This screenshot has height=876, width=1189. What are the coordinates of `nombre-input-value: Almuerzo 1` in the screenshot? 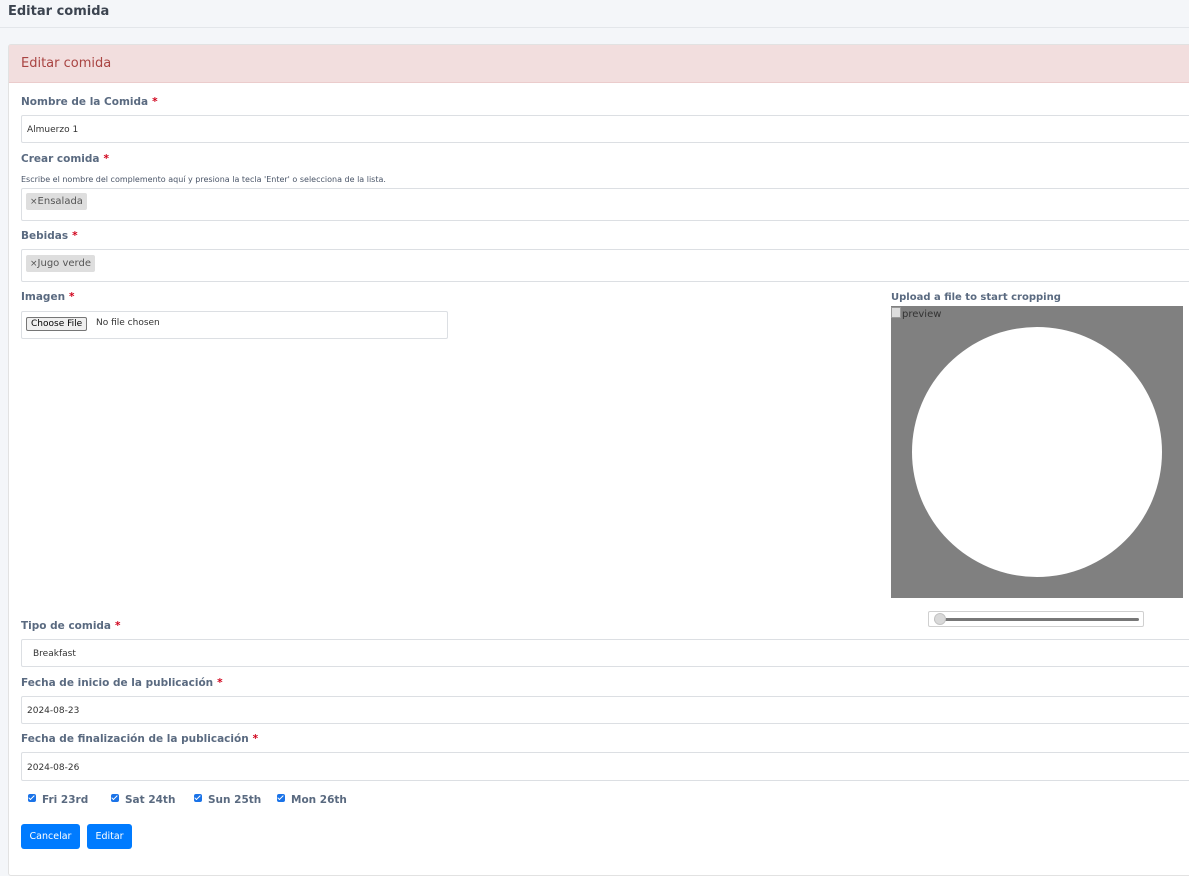 It's located at (53, 130).